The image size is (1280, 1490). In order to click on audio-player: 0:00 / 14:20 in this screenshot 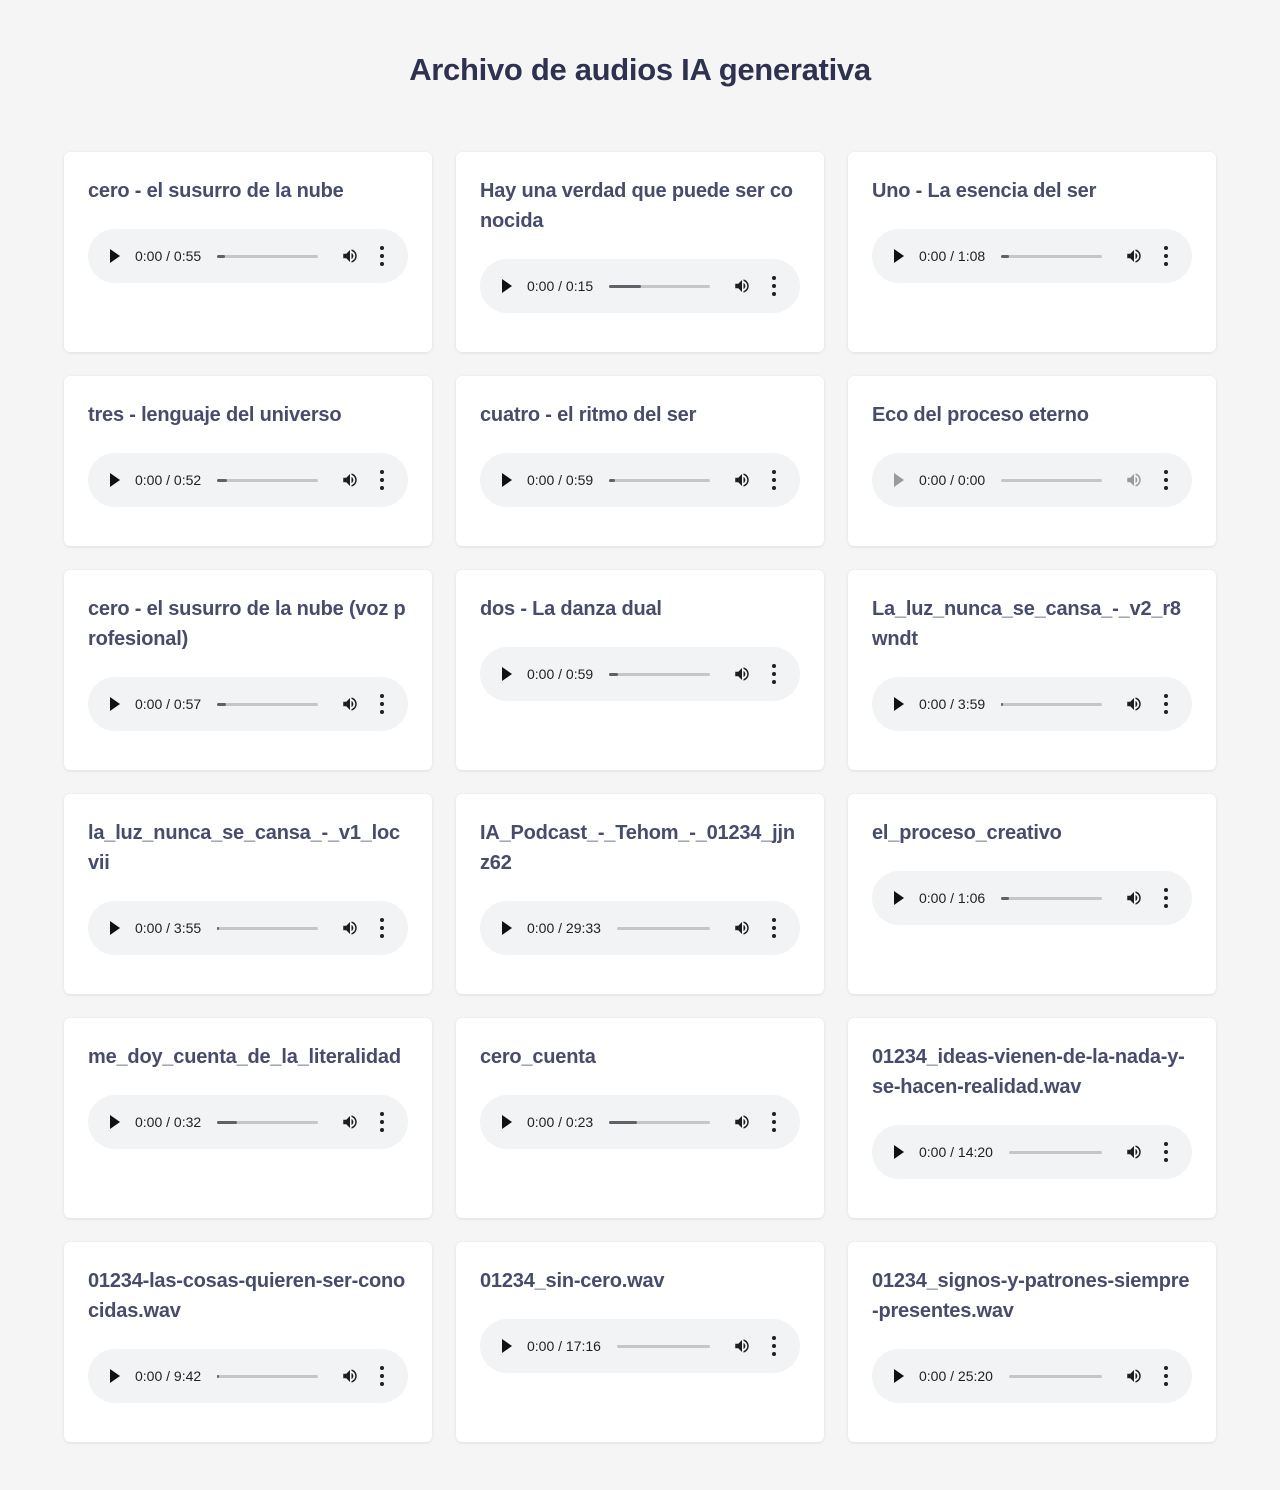, I will do `click(1032, 1152)`.